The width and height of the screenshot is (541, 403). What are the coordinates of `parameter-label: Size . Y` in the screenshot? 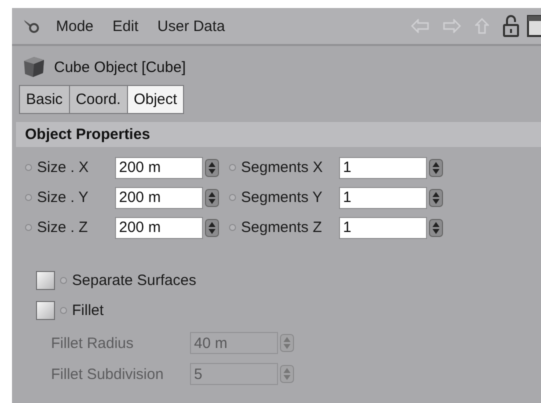 It's located at (63, 197).